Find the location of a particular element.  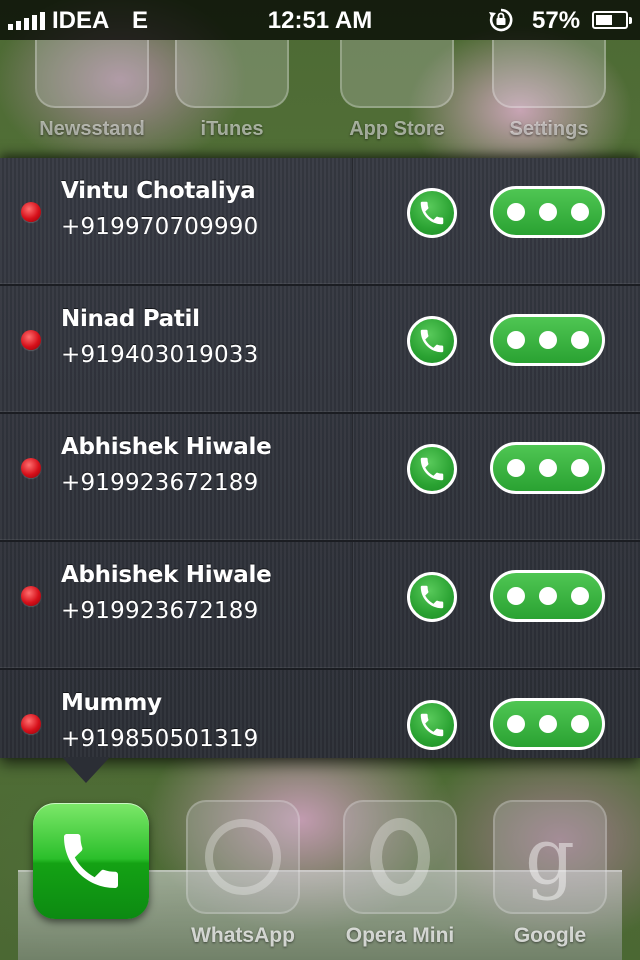

app-label: Newsstand is located at coordinates (92, 129).